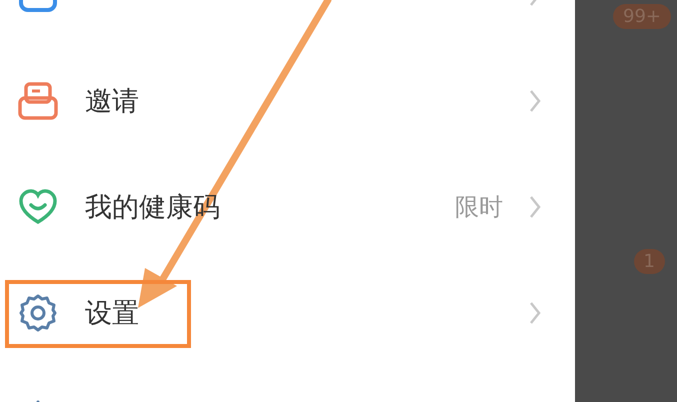 This screenshot has width=677, height=402. What do you see at coordinates (38, 101) in the screenshot?
I see `tray-icon` at bounding box center [38, 101].